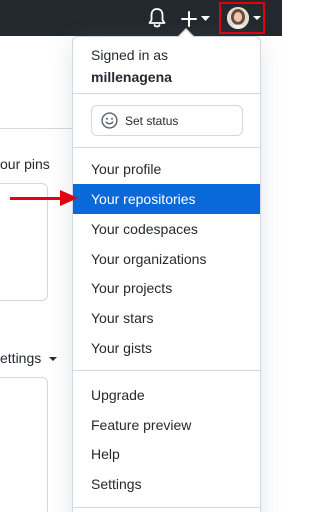 The image size is (320, 512). Describe the element at coordinates (25, 164) in the screenshot. I see `customize-pins-link: our pins` at that location.